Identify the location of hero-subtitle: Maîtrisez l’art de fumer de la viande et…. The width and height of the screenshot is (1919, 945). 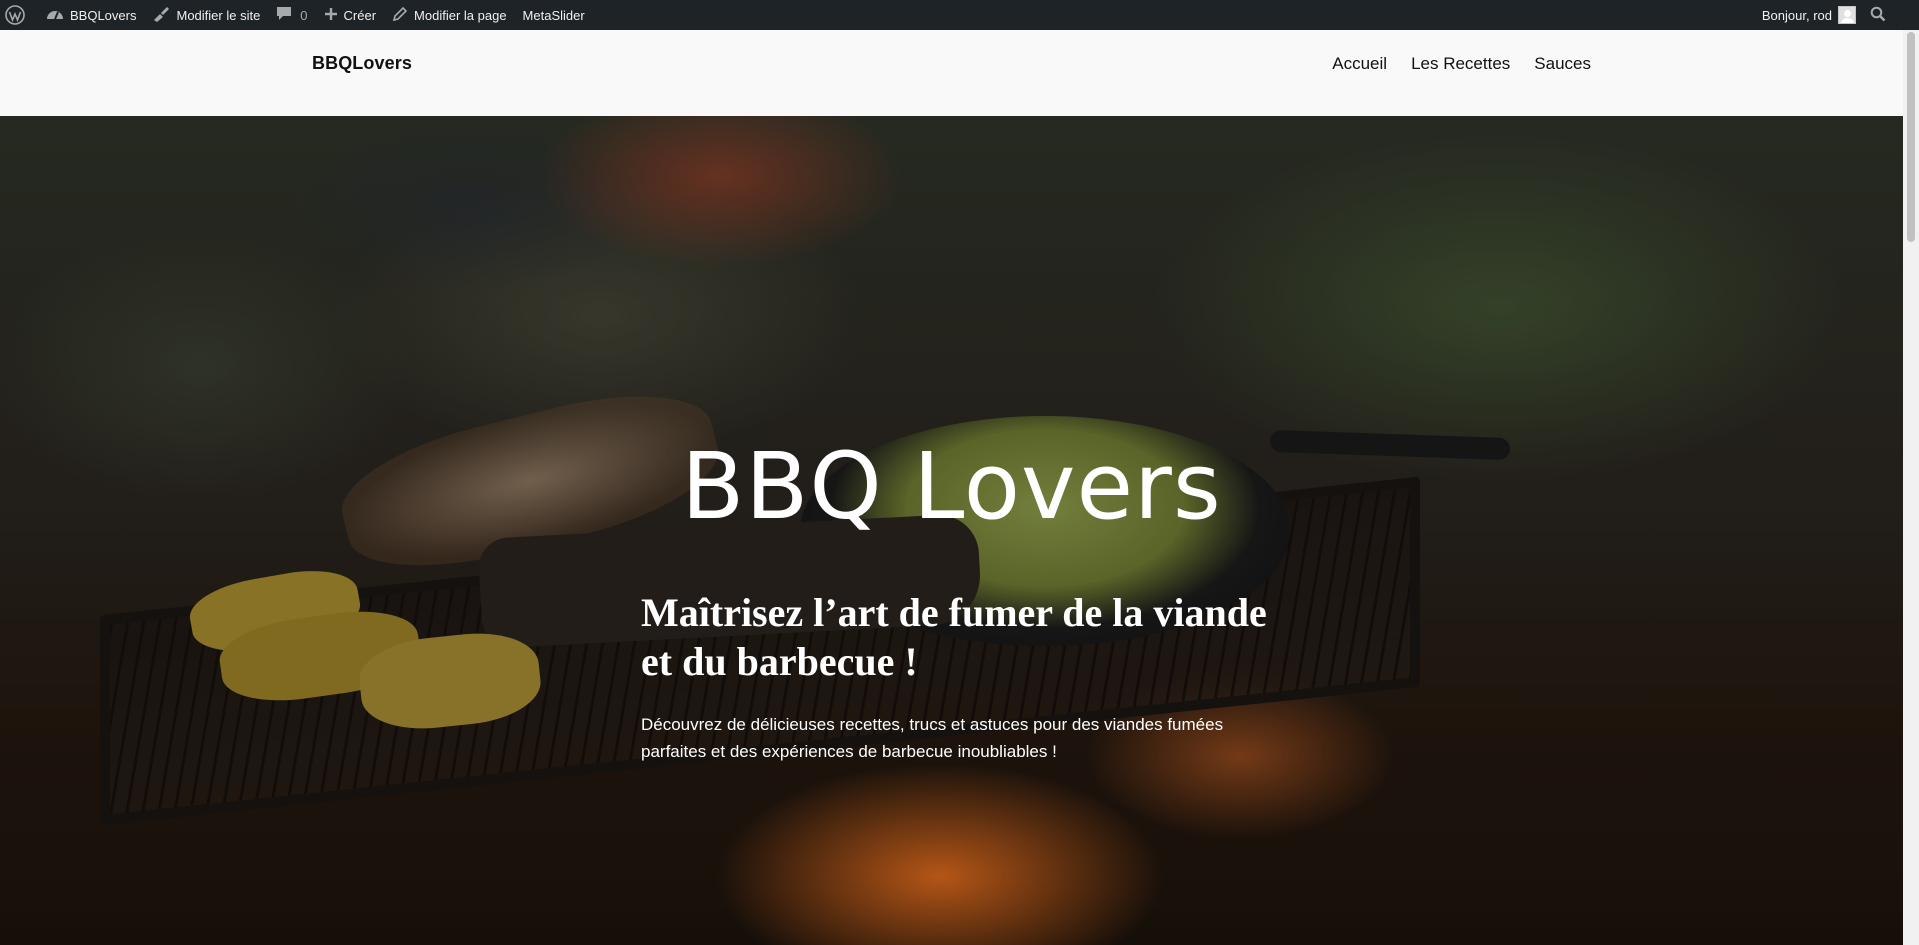
(954, 637).